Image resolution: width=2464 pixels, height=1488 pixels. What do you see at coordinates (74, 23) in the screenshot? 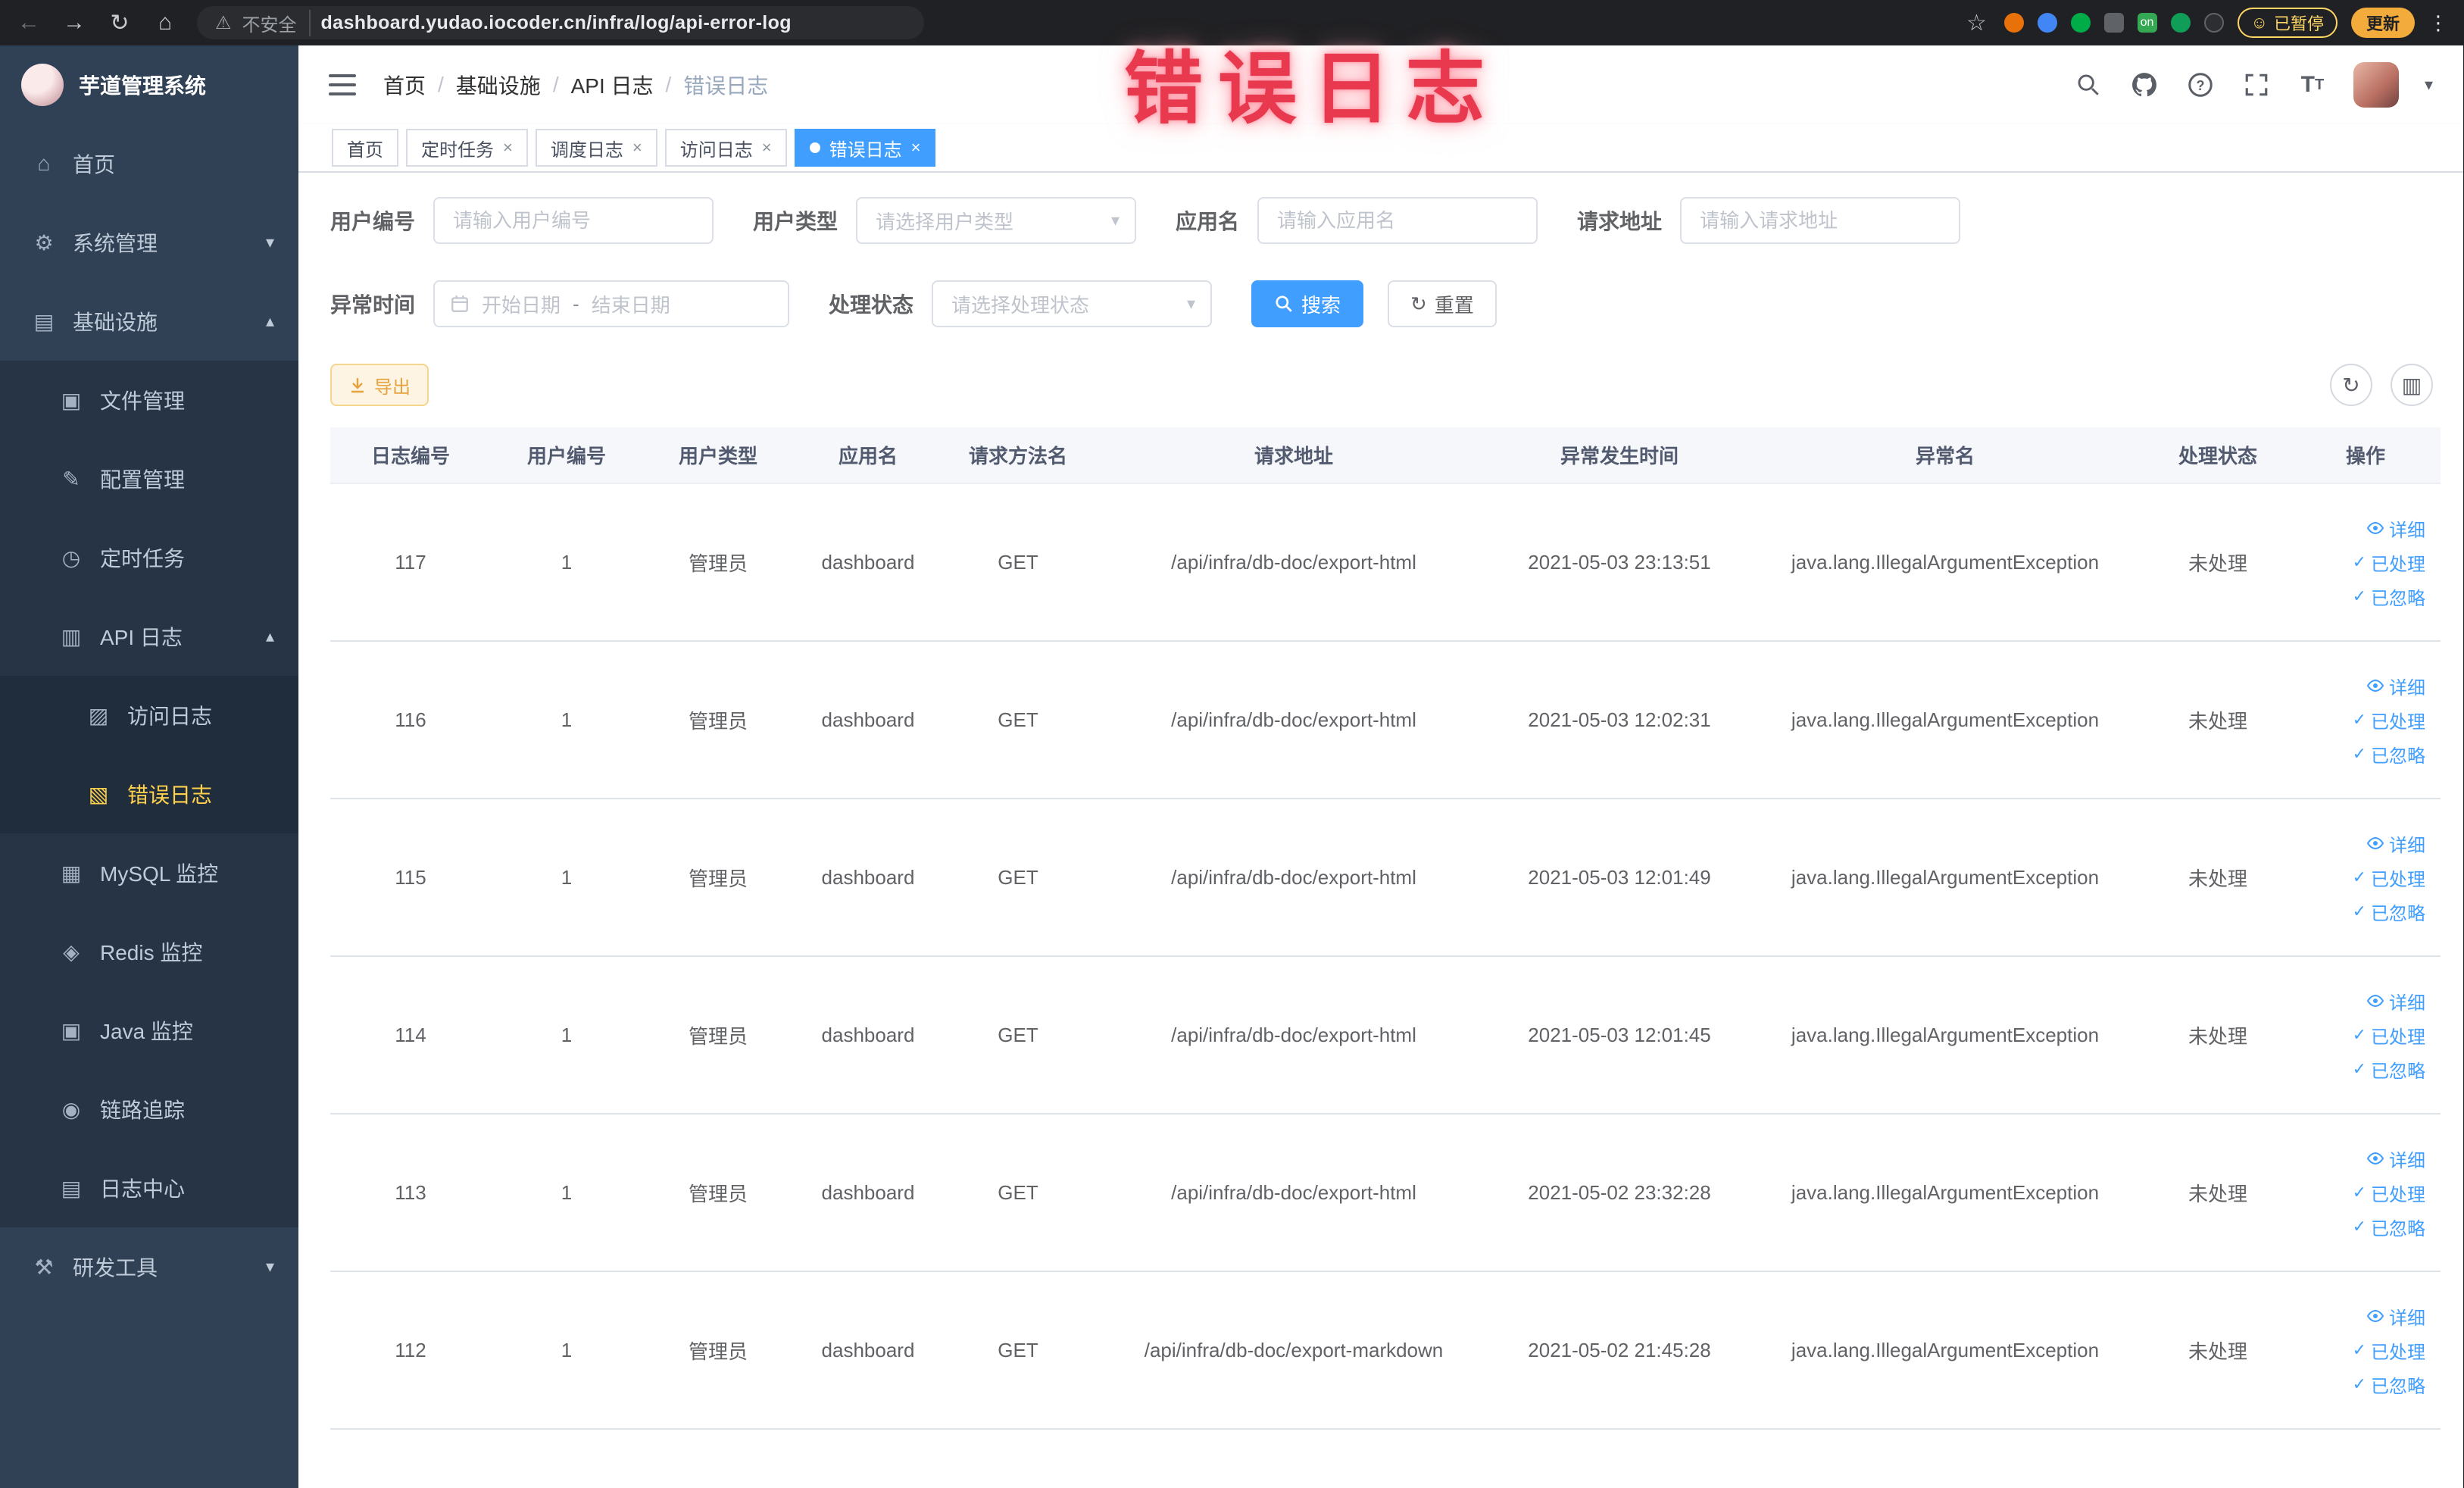
I see `forward-icon: →` at bounding box center [74, 23].